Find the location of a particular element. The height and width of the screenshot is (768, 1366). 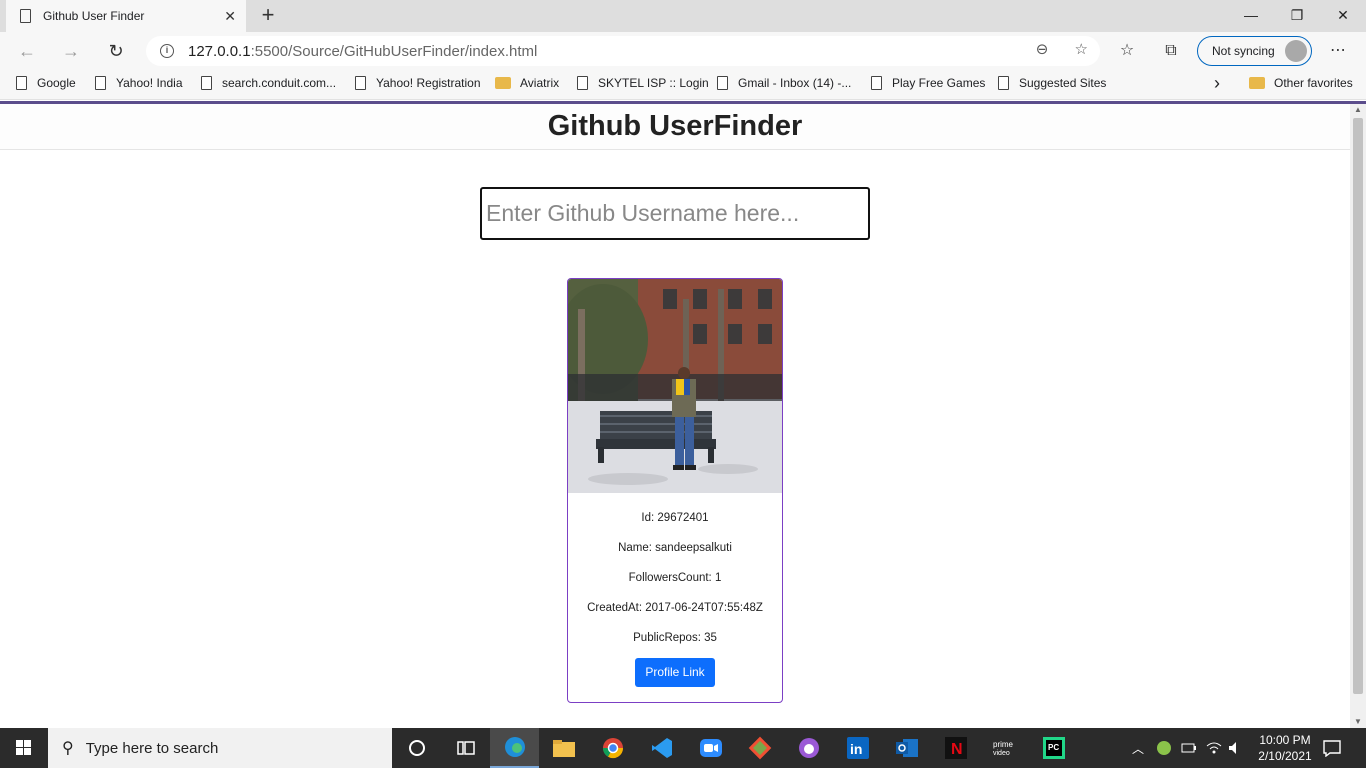

bookmark-label: Yahoo! Registration is located at coordinates (428, 83).